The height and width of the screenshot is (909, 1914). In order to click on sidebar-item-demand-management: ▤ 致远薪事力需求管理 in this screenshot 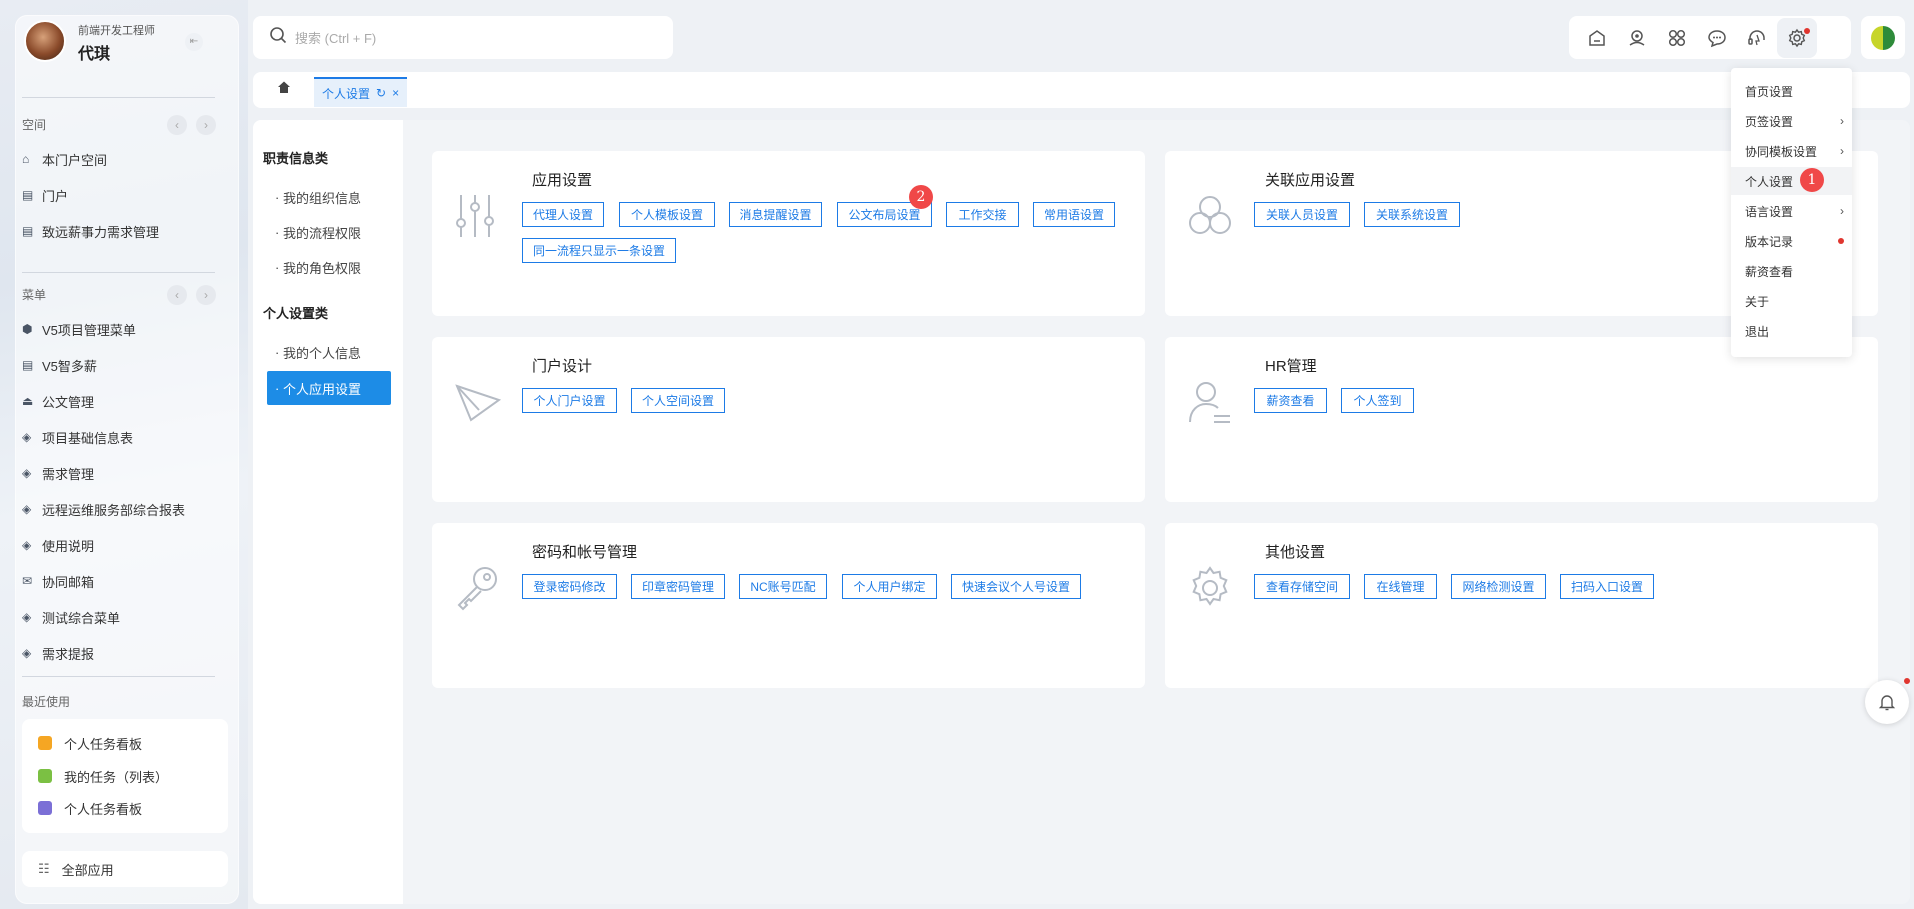, I will do `click(122, 231)`.